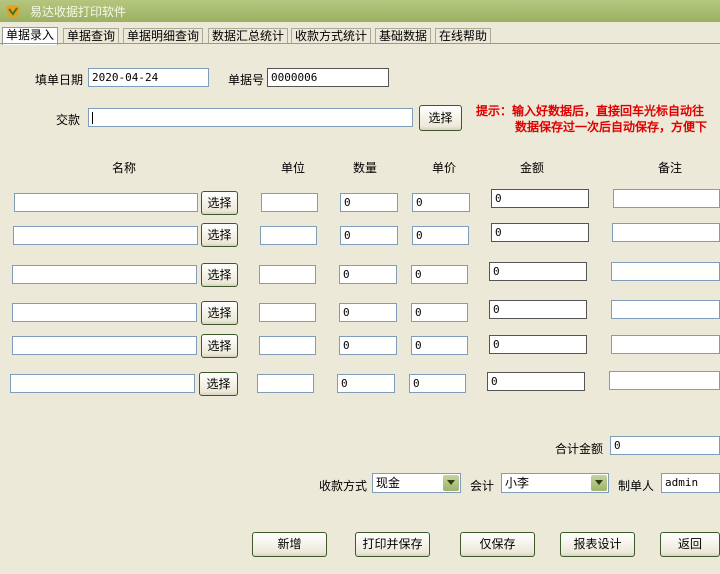 The image size is (720, 574). What do you see at coordinates (59, 80) in the screenshot?
I see `date-label: 填单日期` at bounding box center [59, 80].